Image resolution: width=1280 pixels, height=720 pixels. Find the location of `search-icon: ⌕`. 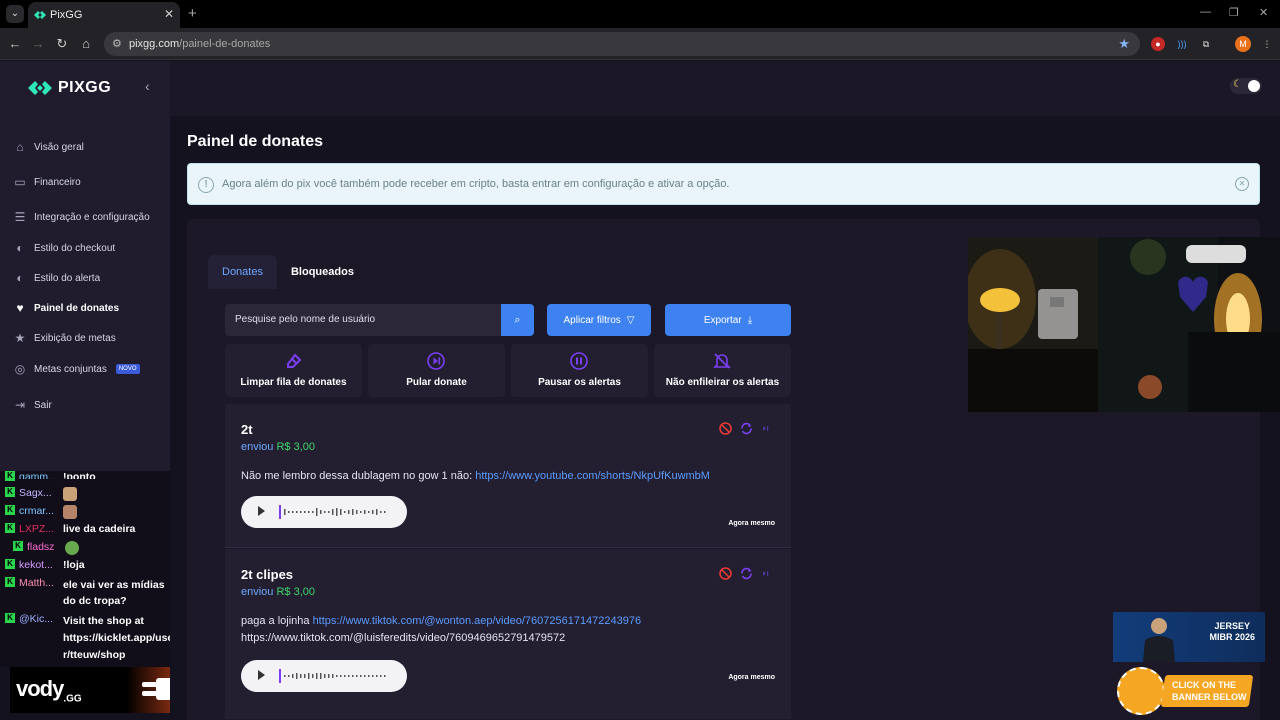

search-icon: ⌕ is located at coordinates (517, 320).